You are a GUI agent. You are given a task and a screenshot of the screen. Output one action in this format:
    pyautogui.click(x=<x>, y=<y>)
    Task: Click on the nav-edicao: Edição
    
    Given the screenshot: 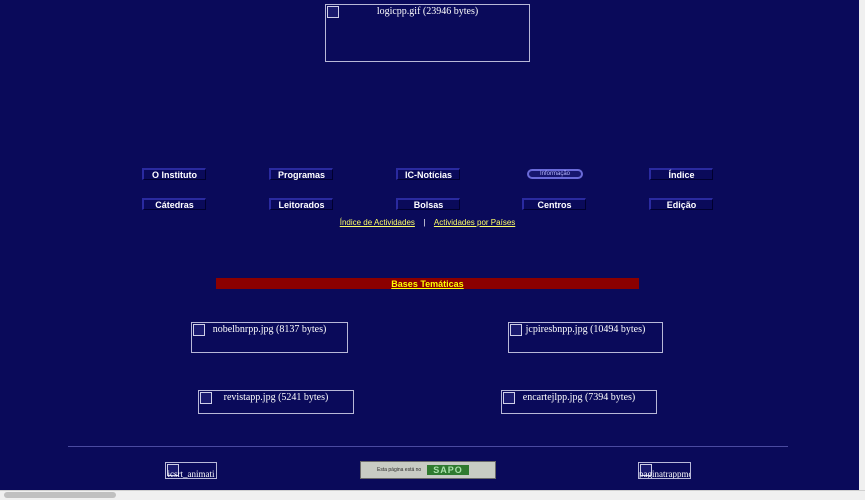 What is the action you would take?
    pyautogui.click(x=681, y=204)
    